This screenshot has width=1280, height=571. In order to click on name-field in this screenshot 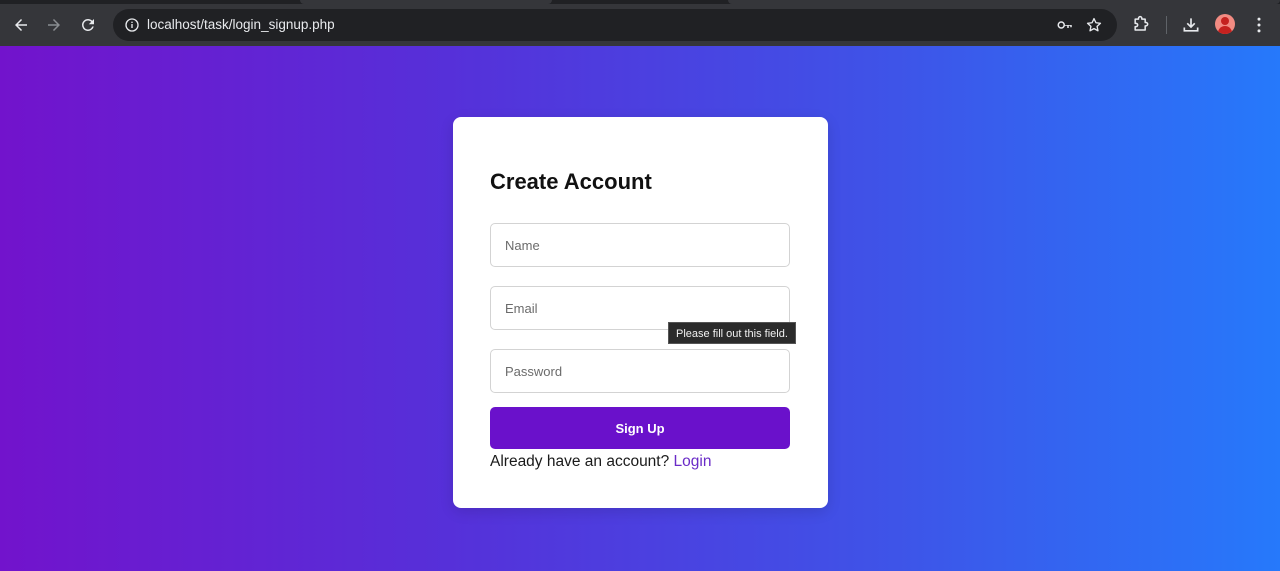, I will do `click(640, 245)`.